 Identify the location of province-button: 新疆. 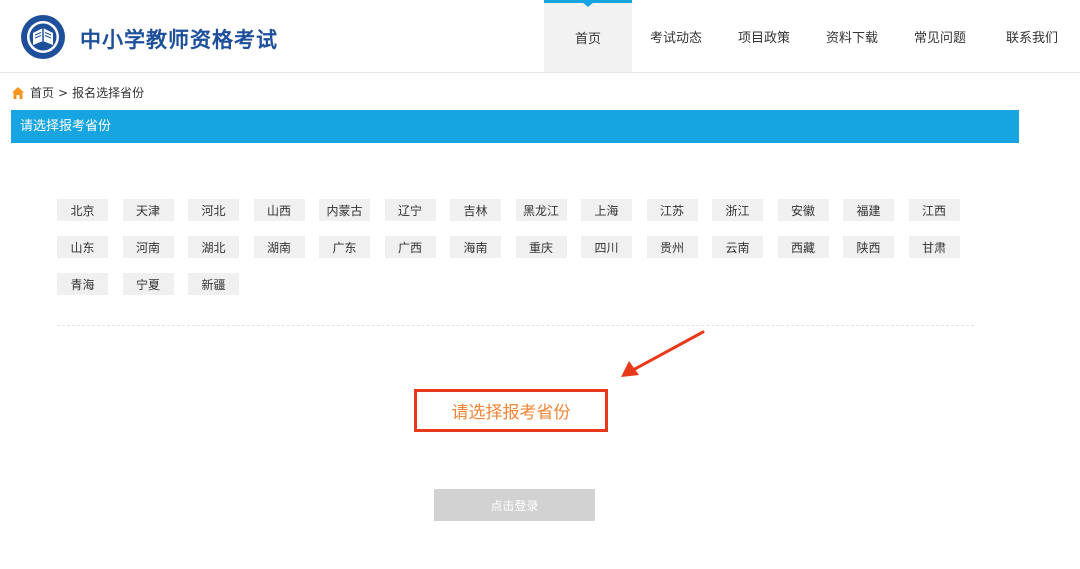
(213, 284).